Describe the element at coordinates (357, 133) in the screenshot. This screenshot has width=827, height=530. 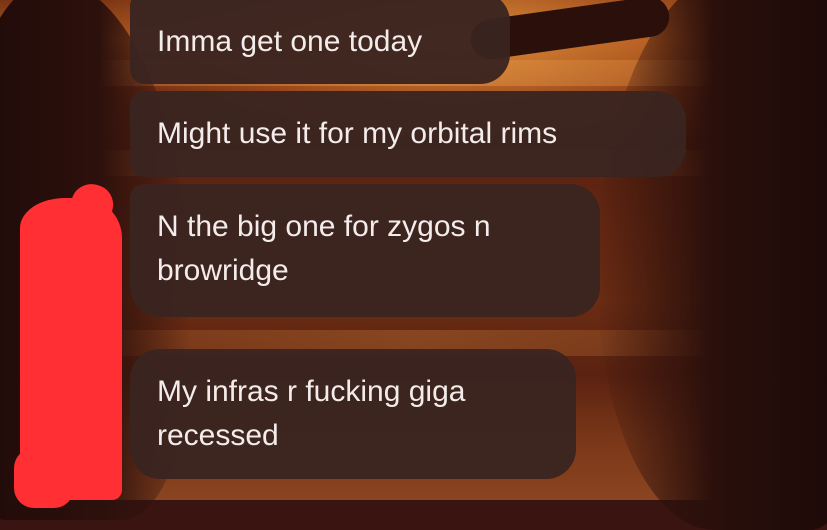
I see `message-text: Might use it for my orbital rims` at that location.